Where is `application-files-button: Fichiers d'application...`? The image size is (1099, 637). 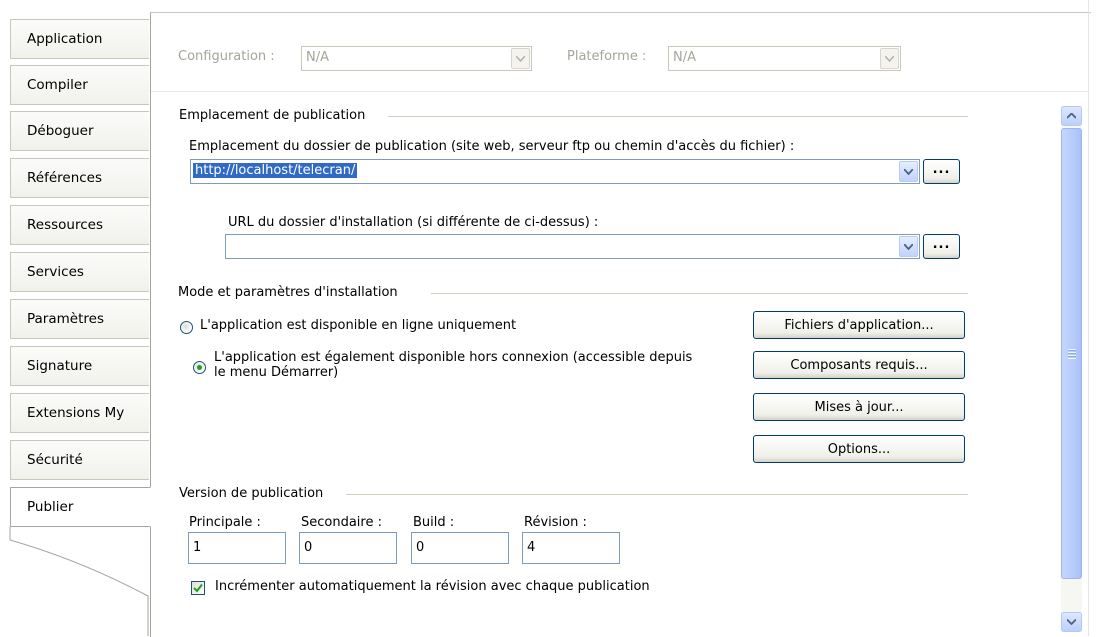 application-files-button: Fichiers d'application... is located at coordinates (859, 325).